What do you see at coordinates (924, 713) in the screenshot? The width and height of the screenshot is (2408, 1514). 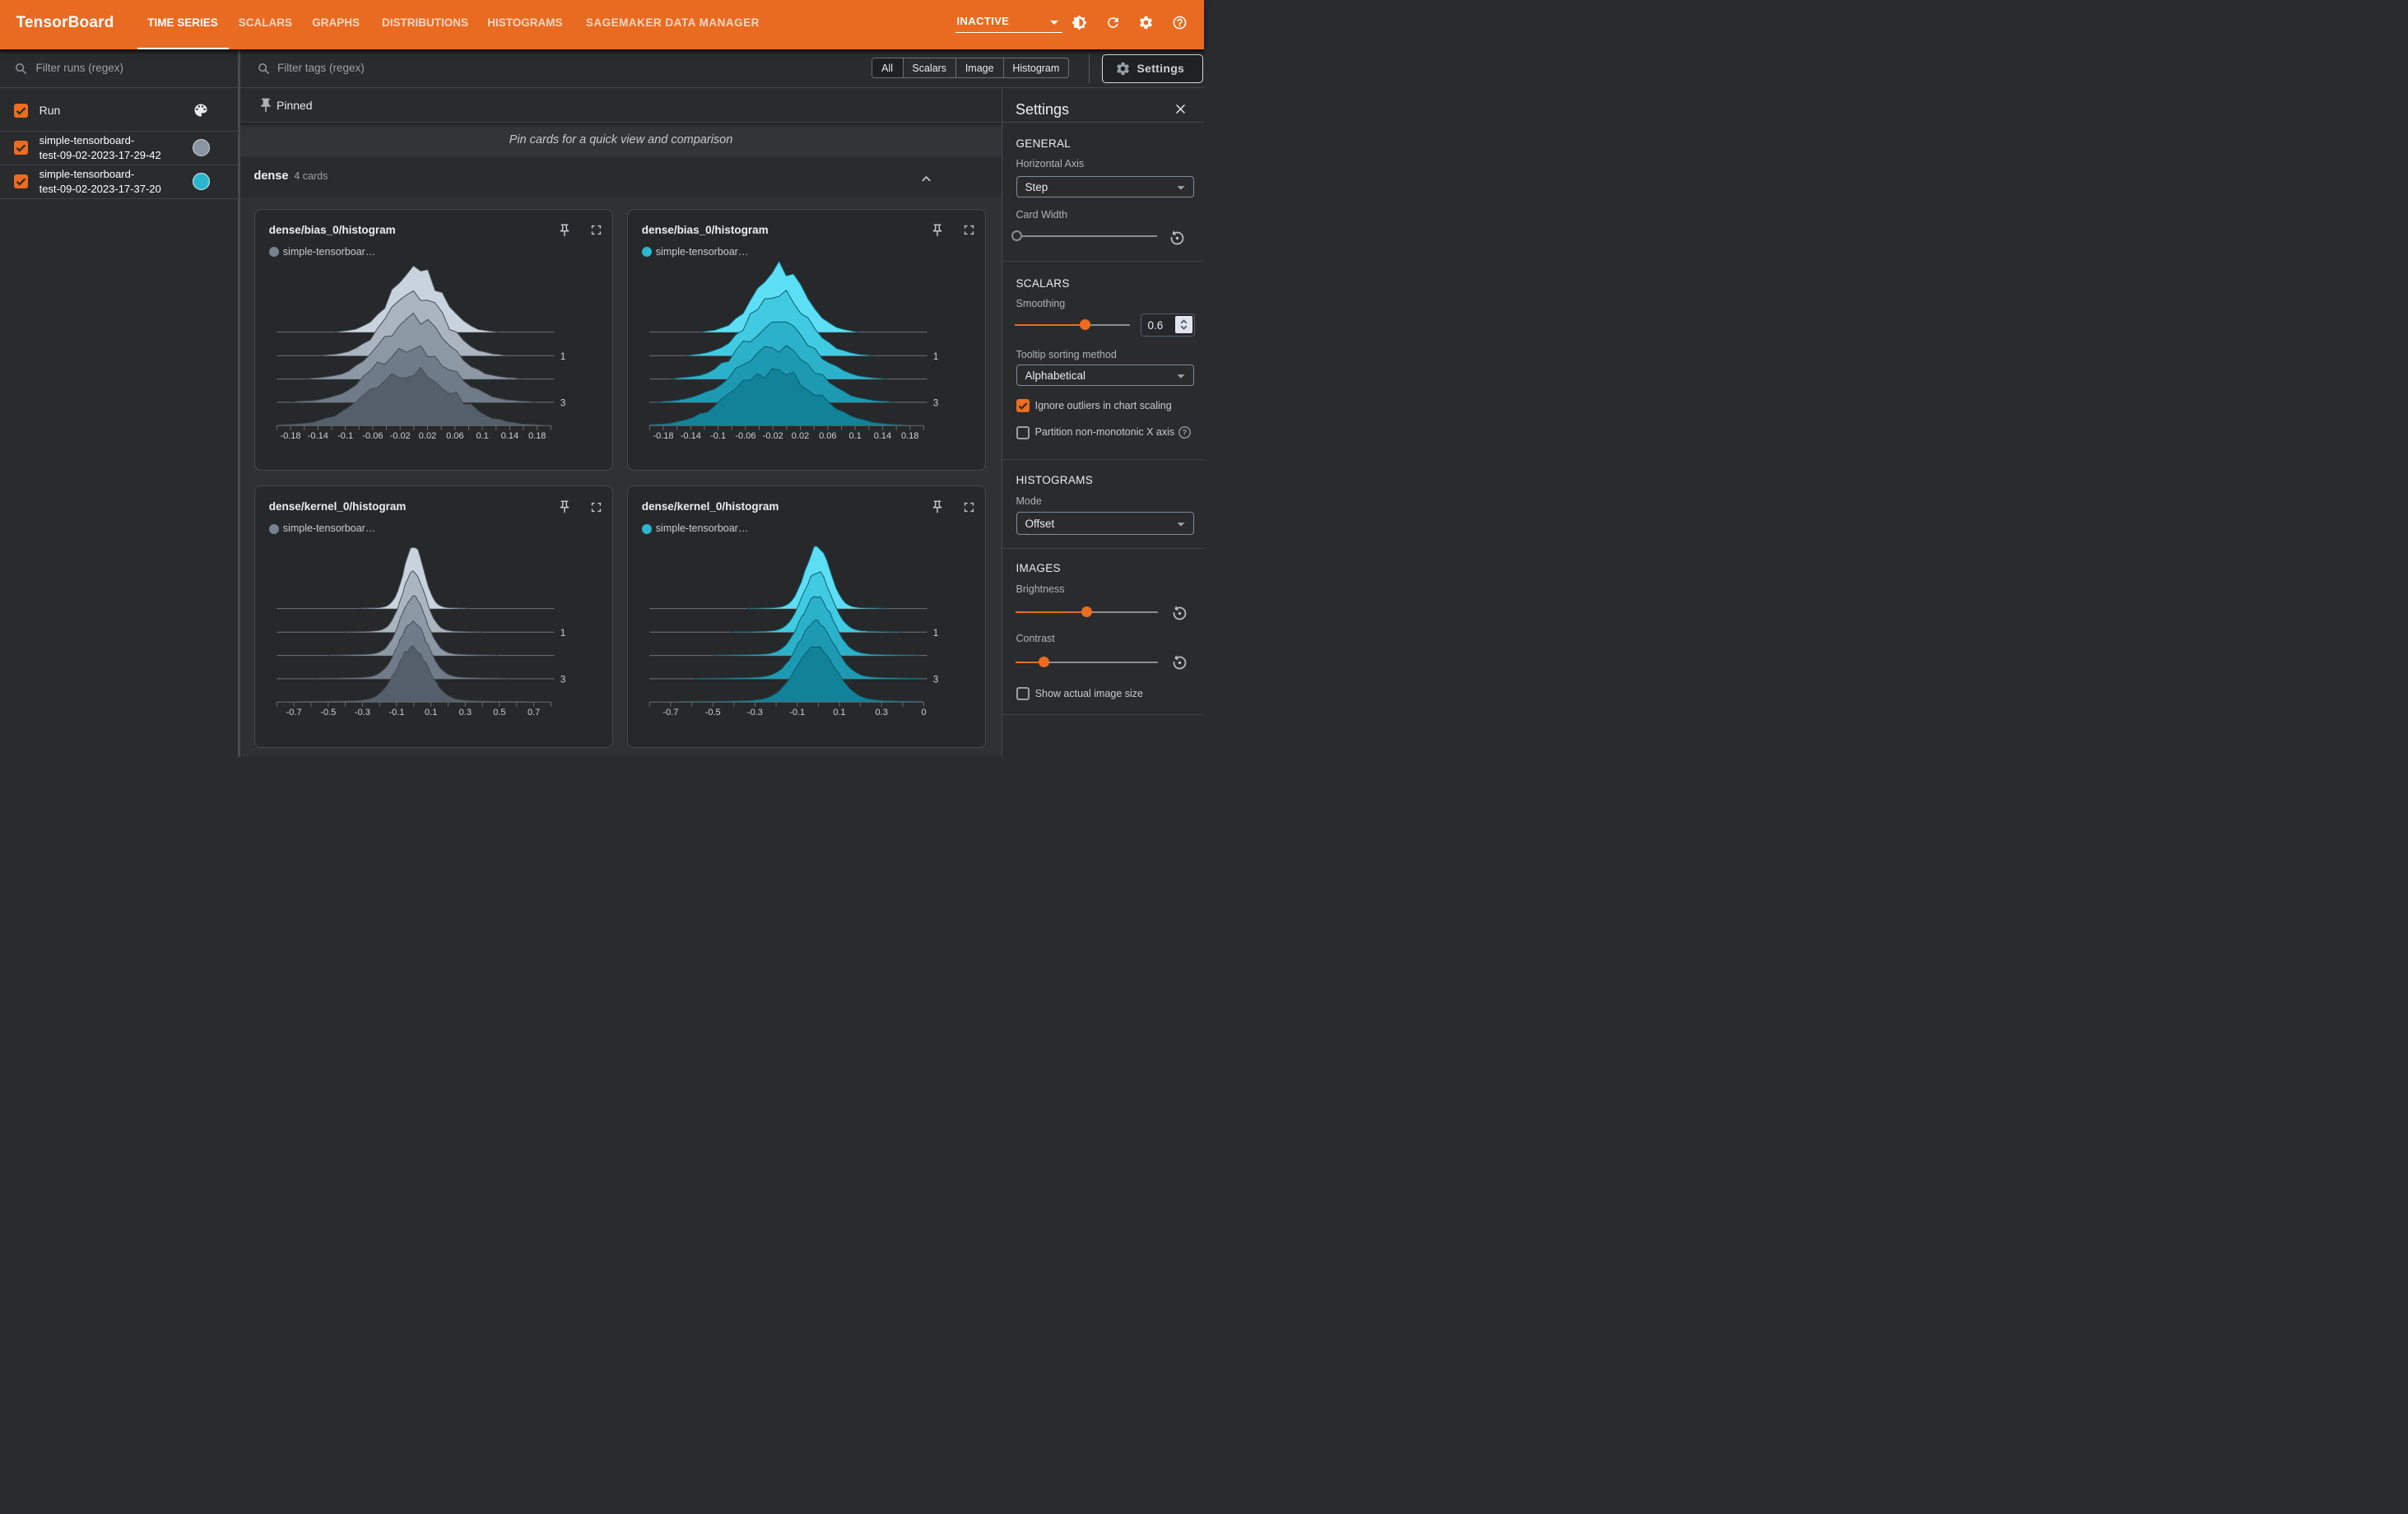 I see `svg-text: 0` at bounding box center [924, 713].